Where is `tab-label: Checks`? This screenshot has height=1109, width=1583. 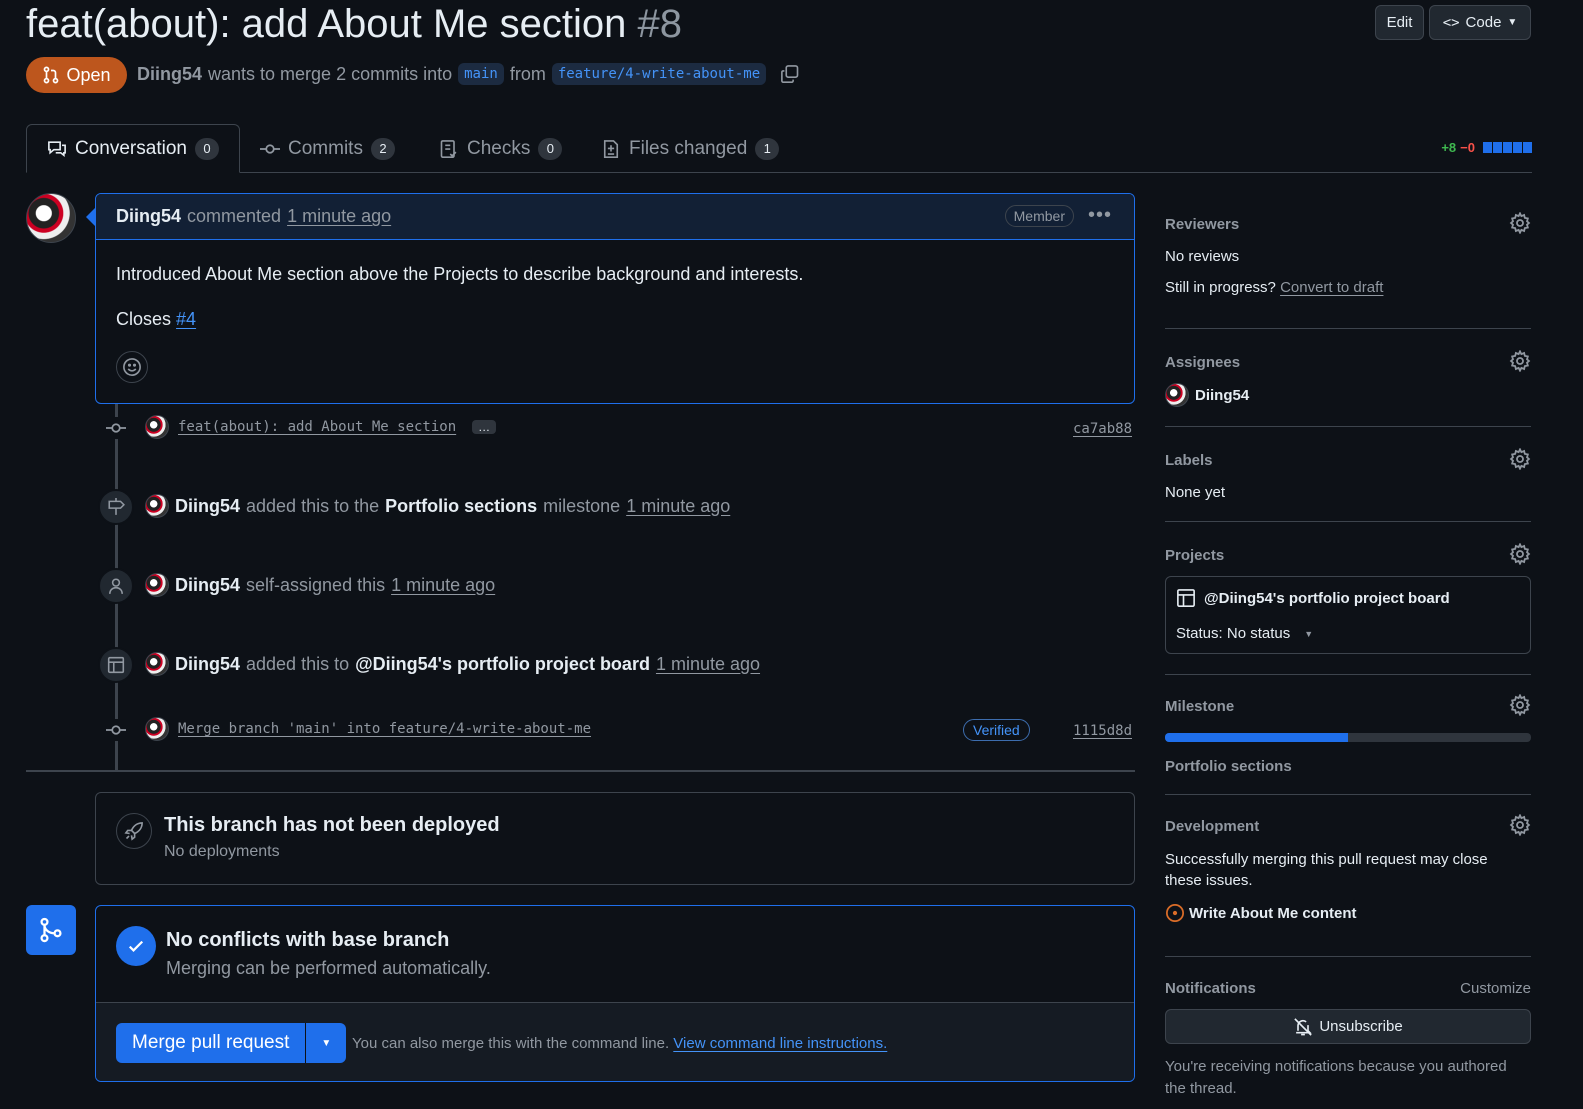
tab-label: Checks is located at coordinates (499, 148).